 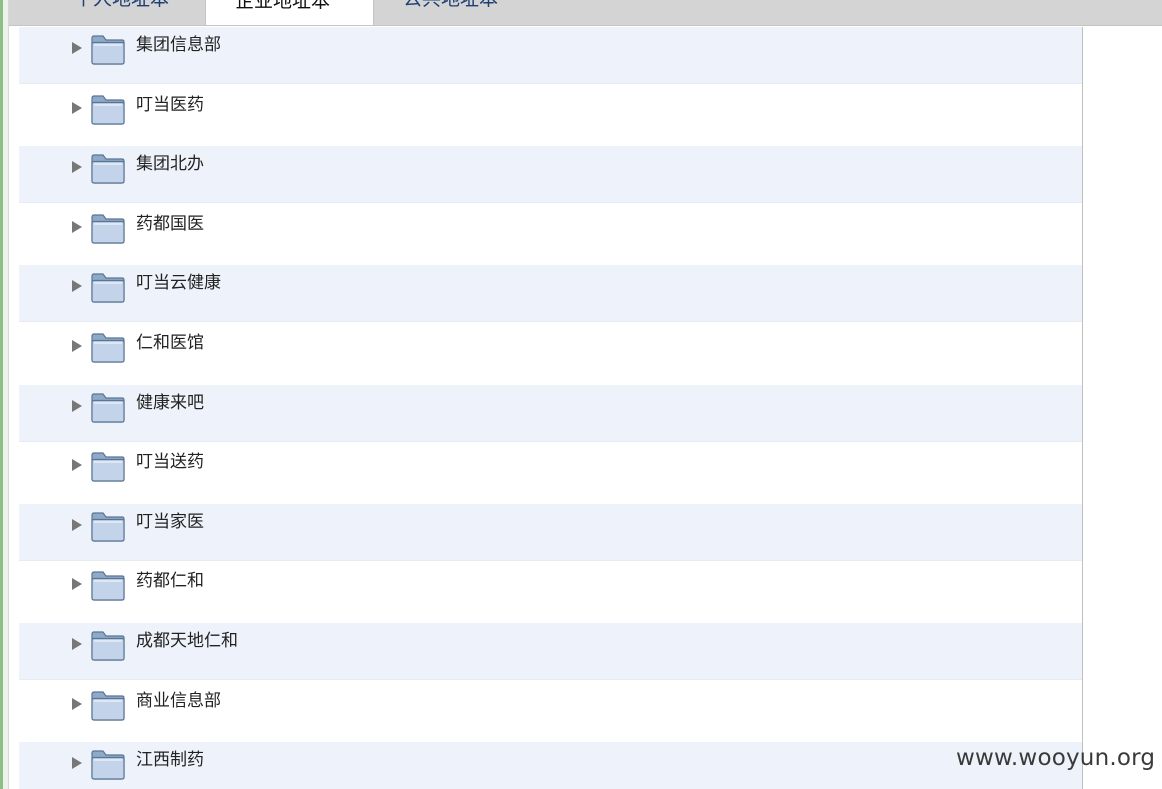 What do you see at coordinates (585, 13) in the screenshot?
I see `address-book-tab-bar: 个人地址本 企业地址本 公共地址本` at bounding box center [585, 13].